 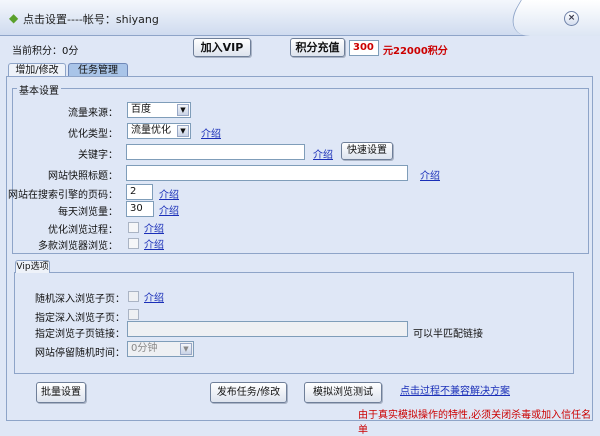 I want to click on simulate-test-button: 模拟浏览测试, so click(x=343, y=392).